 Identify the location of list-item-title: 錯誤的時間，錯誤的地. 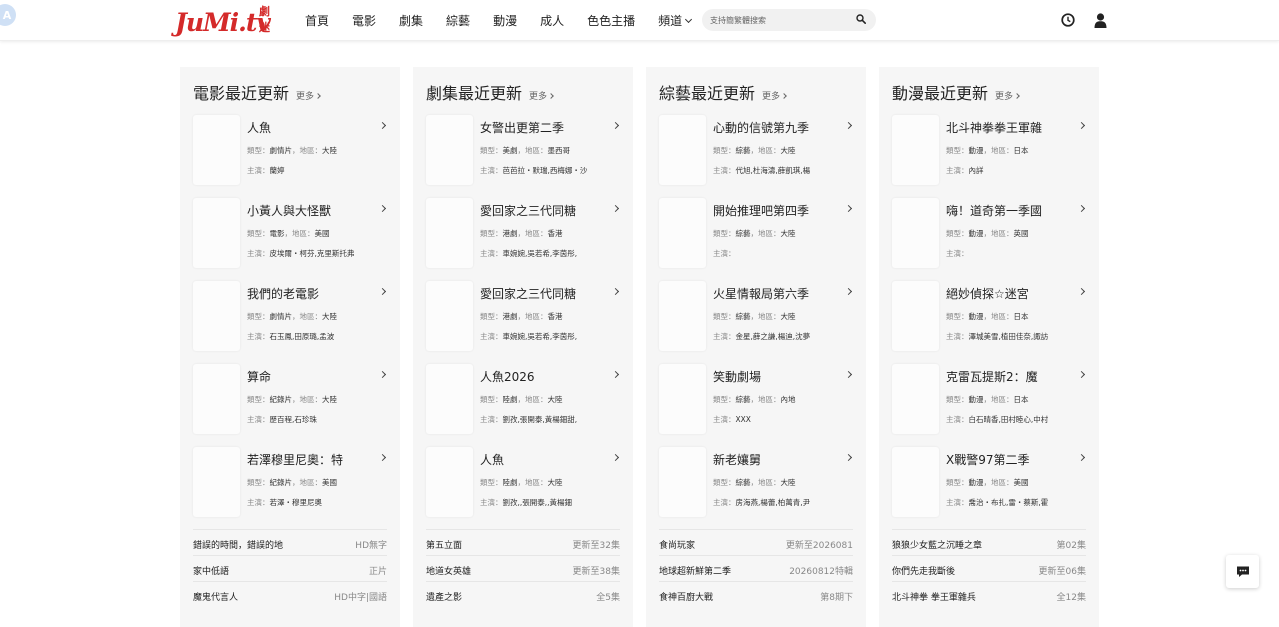
(238, 544).